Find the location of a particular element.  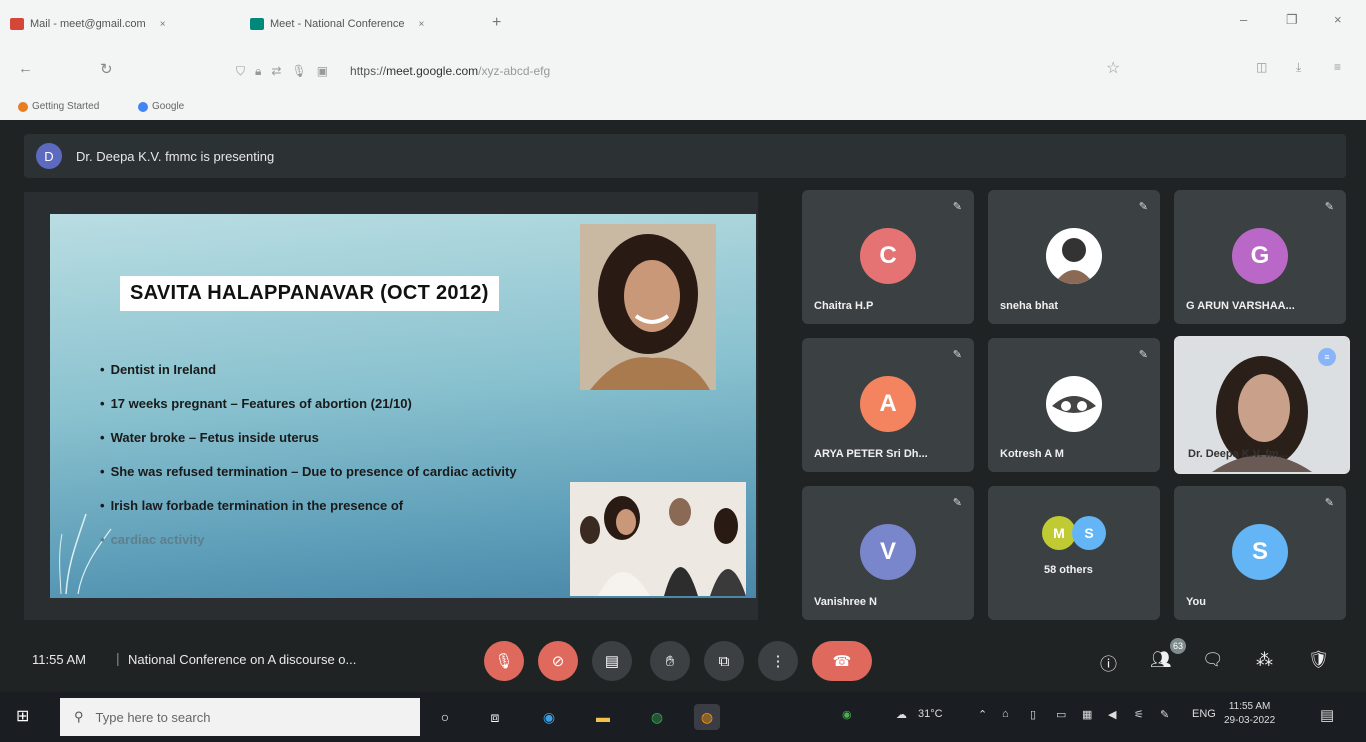

battery-icon: ▭ is located at coordinates (1061, 714).